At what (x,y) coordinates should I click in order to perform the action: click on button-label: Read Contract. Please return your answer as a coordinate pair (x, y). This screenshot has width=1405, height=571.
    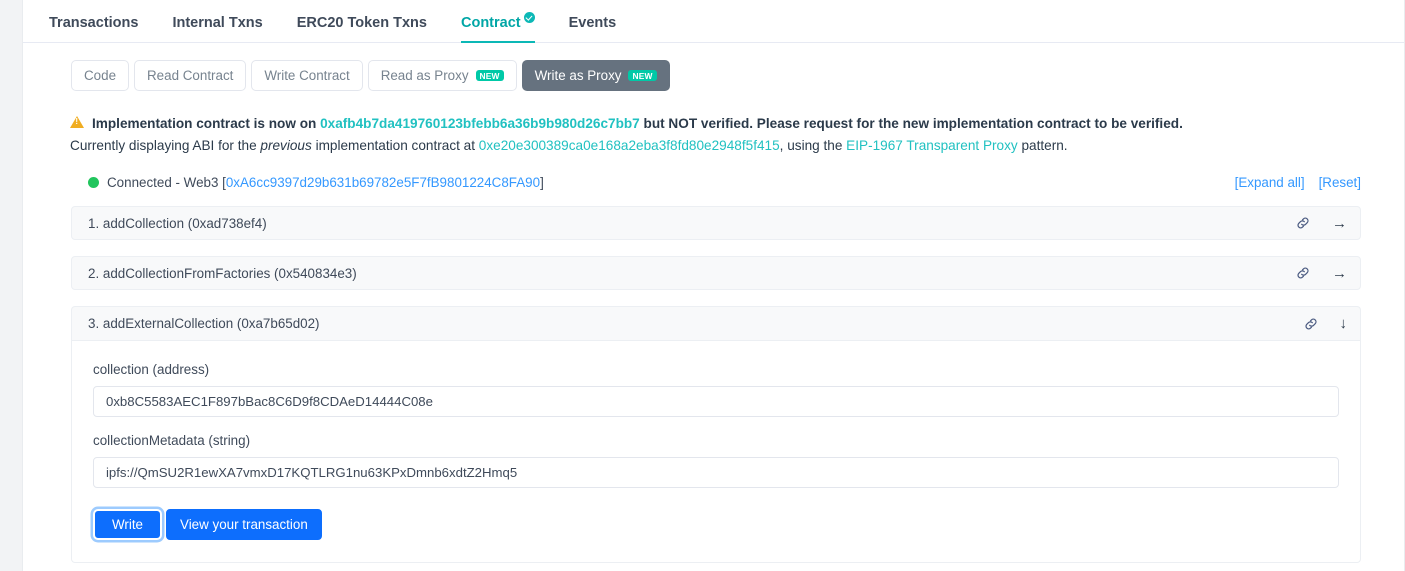
    Looking at the image, I should click on (190, 75).